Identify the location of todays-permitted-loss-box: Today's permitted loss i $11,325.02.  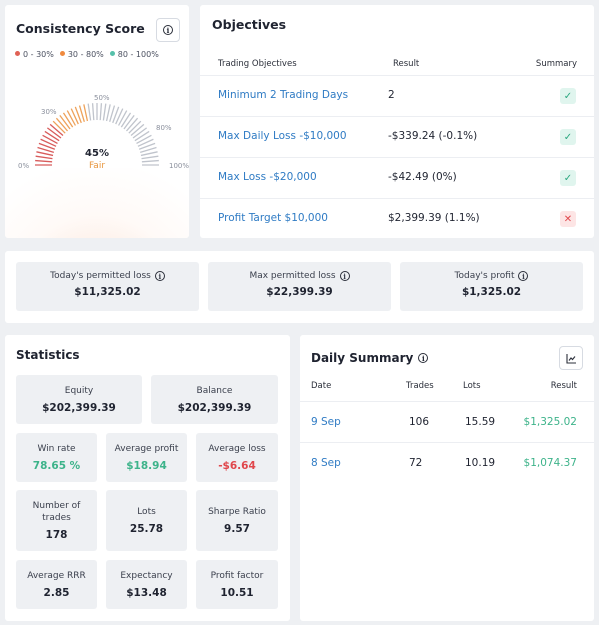
(107, 286).